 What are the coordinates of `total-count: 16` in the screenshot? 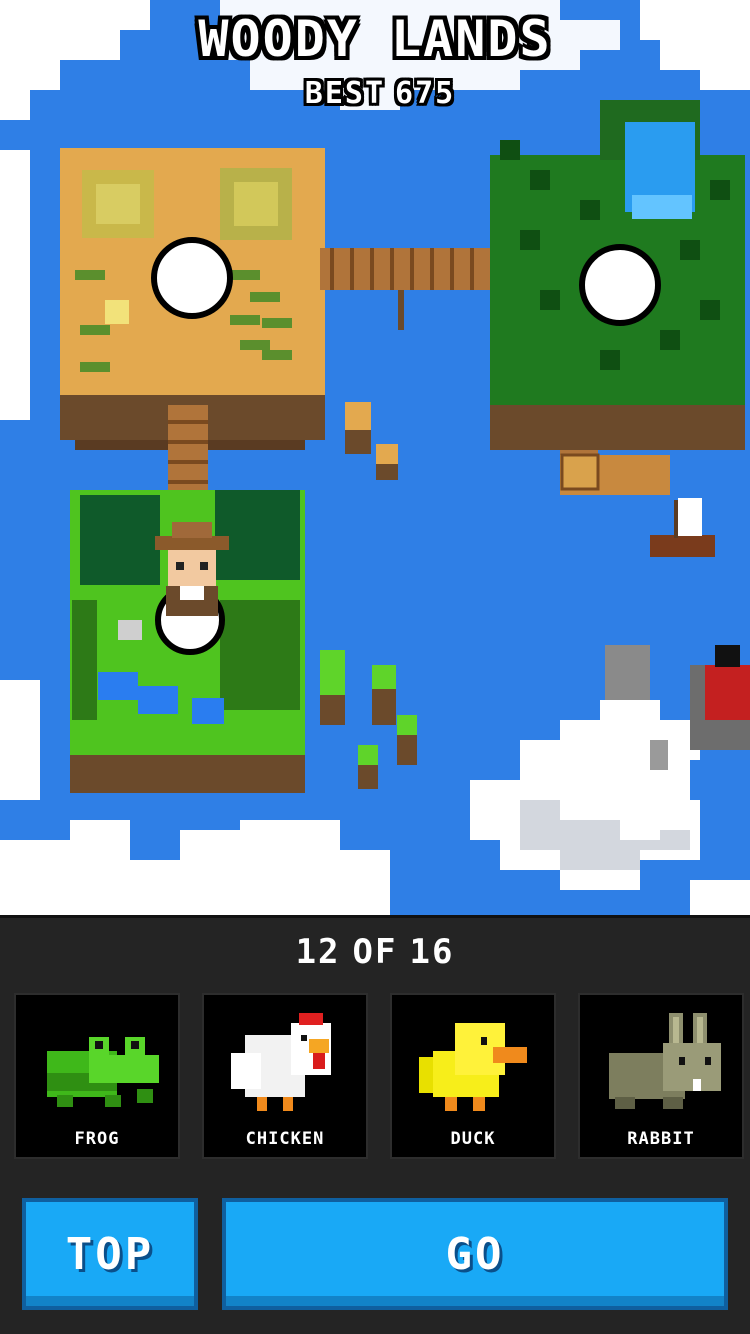 It's located at (432, 952).